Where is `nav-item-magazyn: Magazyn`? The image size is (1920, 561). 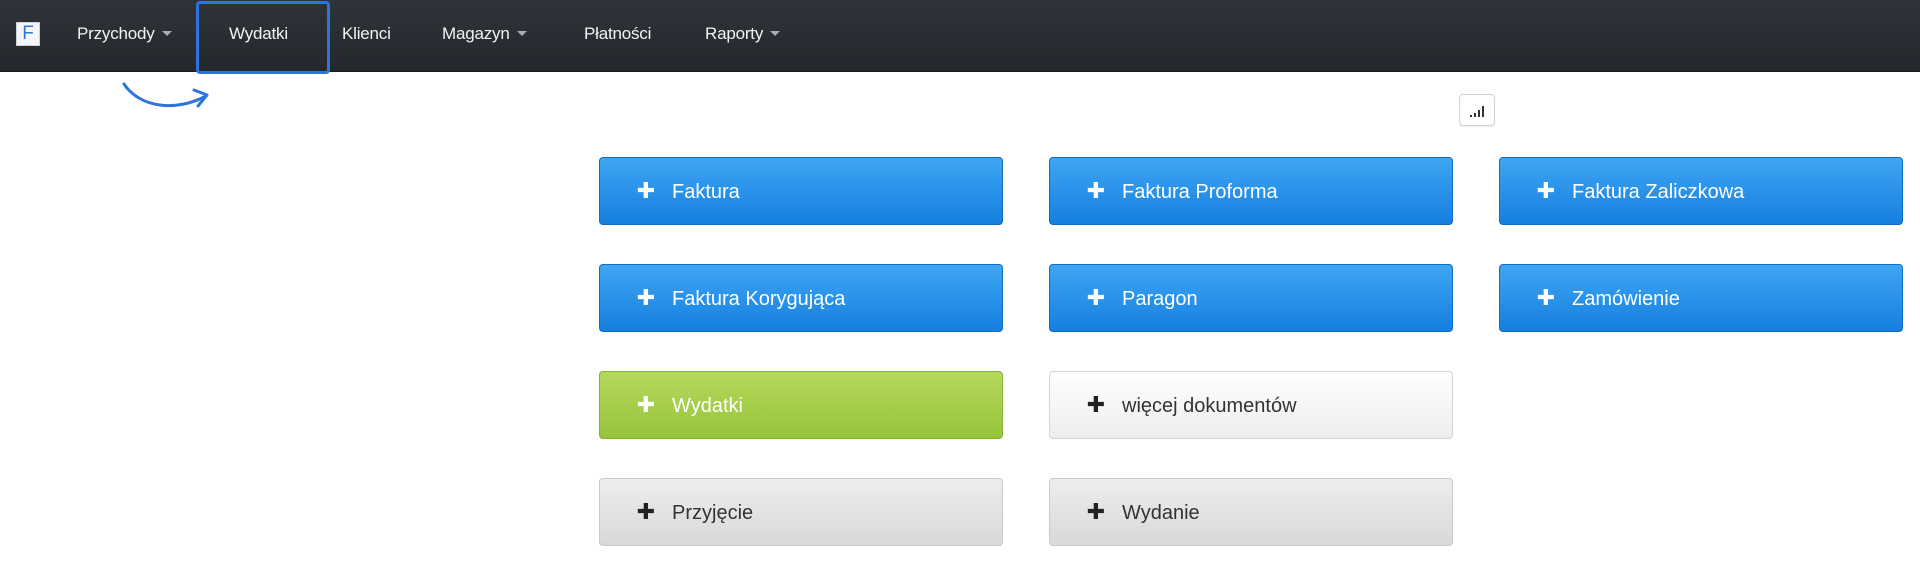 nav-item-magazyn: Magazyn is located at coordinates (484, 36).